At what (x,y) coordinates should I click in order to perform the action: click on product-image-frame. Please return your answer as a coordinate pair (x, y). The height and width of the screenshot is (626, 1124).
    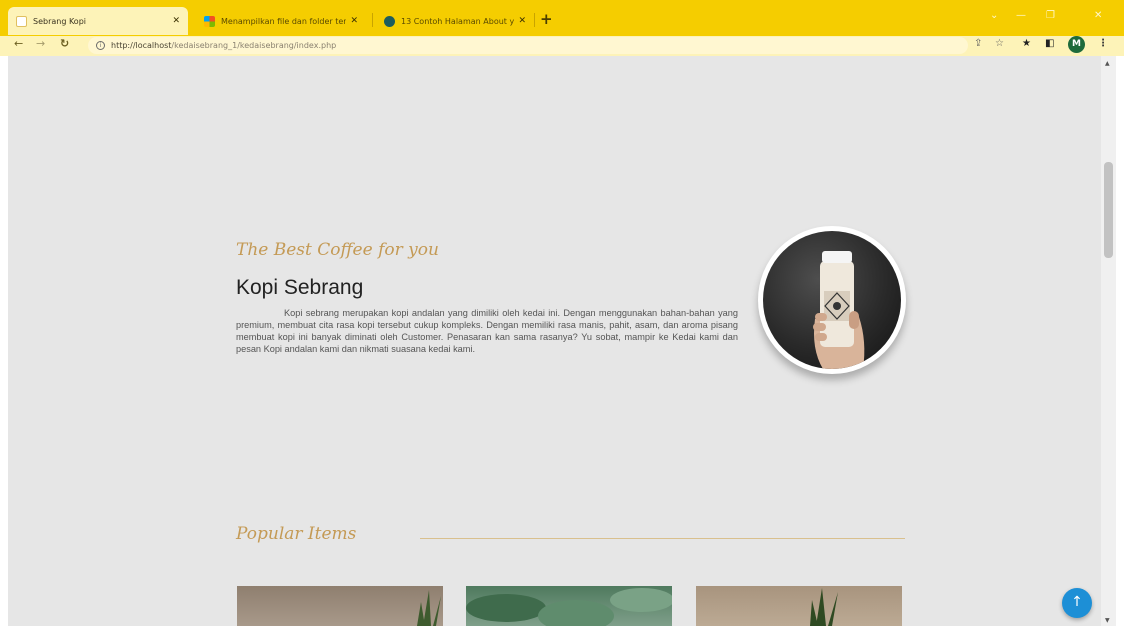
    Looking at the image, I should click on (832, 300).